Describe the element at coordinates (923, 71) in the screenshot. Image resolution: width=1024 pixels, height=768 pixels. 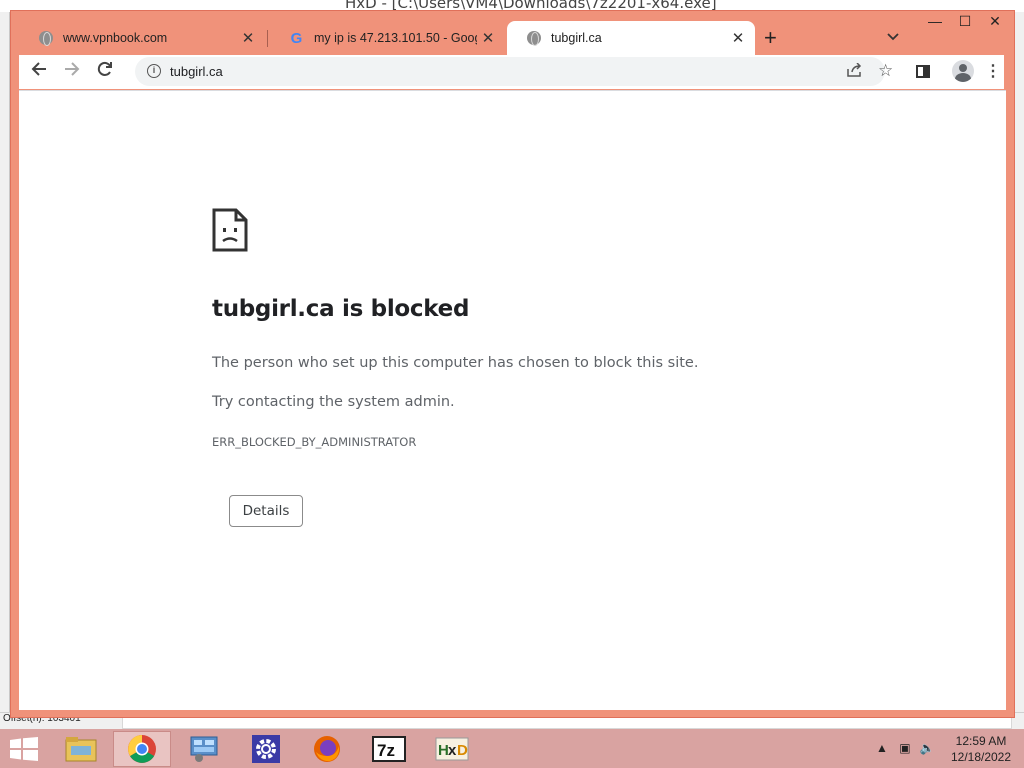
I see `side-panel-icon` at that location.